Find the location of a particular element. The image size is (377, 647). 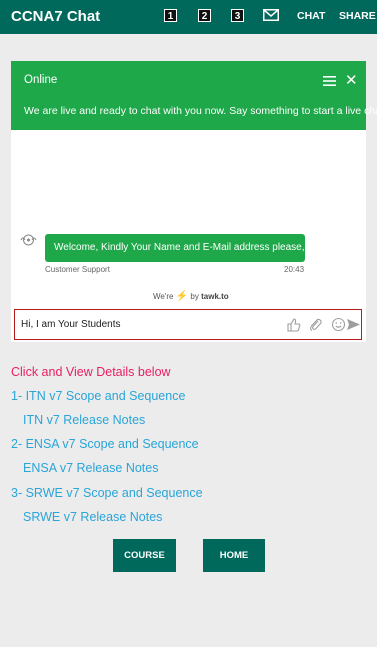

srwe-scope-link: 3- SRWE v7 Scope and Sequence is located at coordinates (107, 493).